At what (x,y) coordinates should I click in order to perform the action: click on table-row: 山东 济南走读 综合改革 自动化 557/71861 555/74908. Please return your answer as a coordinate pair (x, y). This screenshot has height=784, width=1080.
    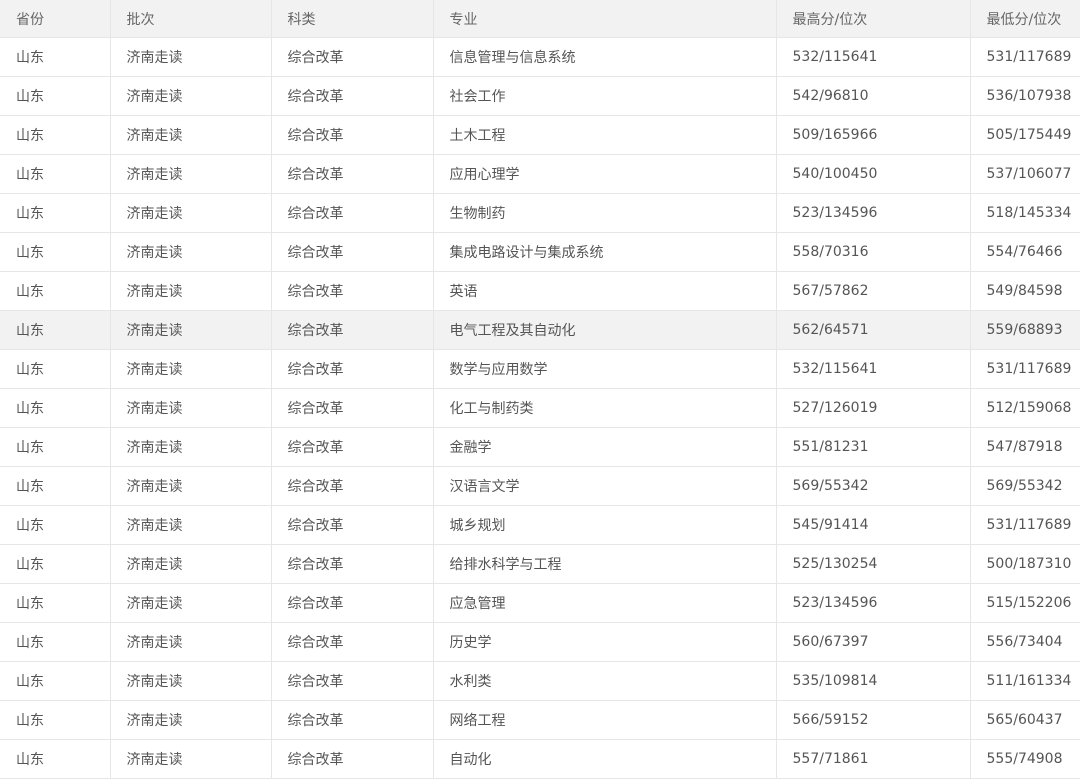
    Looking at the image, I should click on (540, 759).